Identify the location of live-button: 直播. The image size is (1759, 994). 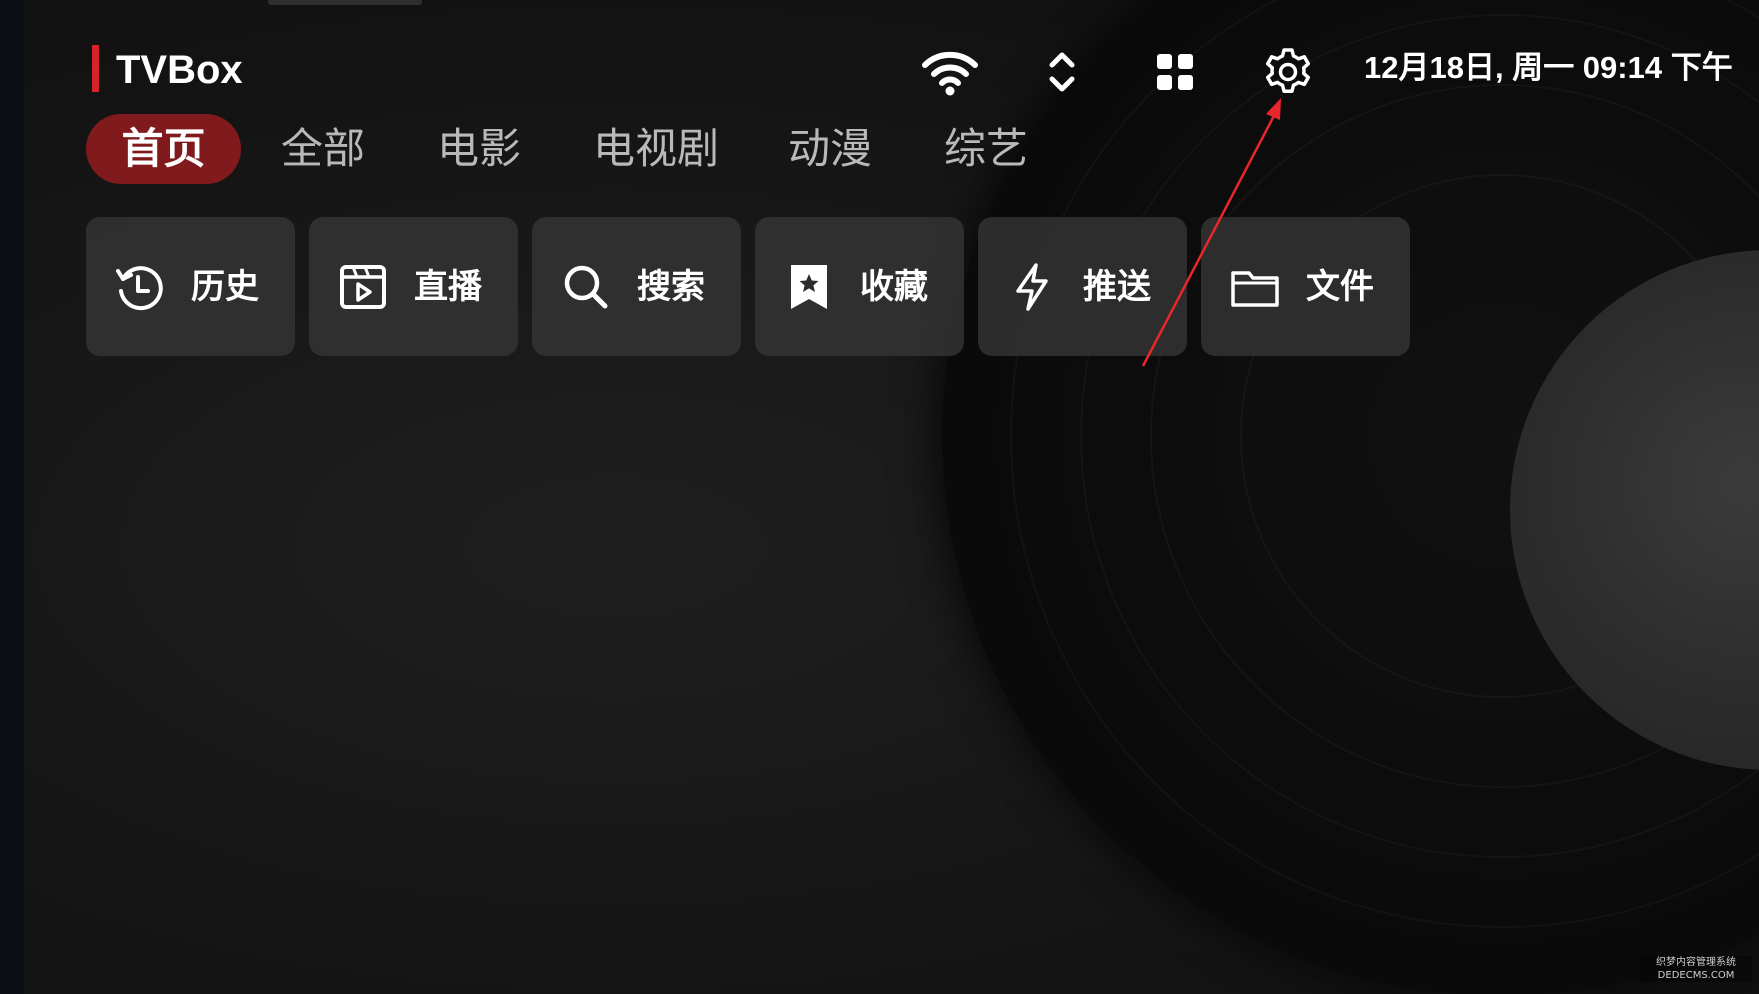
(413, 286).